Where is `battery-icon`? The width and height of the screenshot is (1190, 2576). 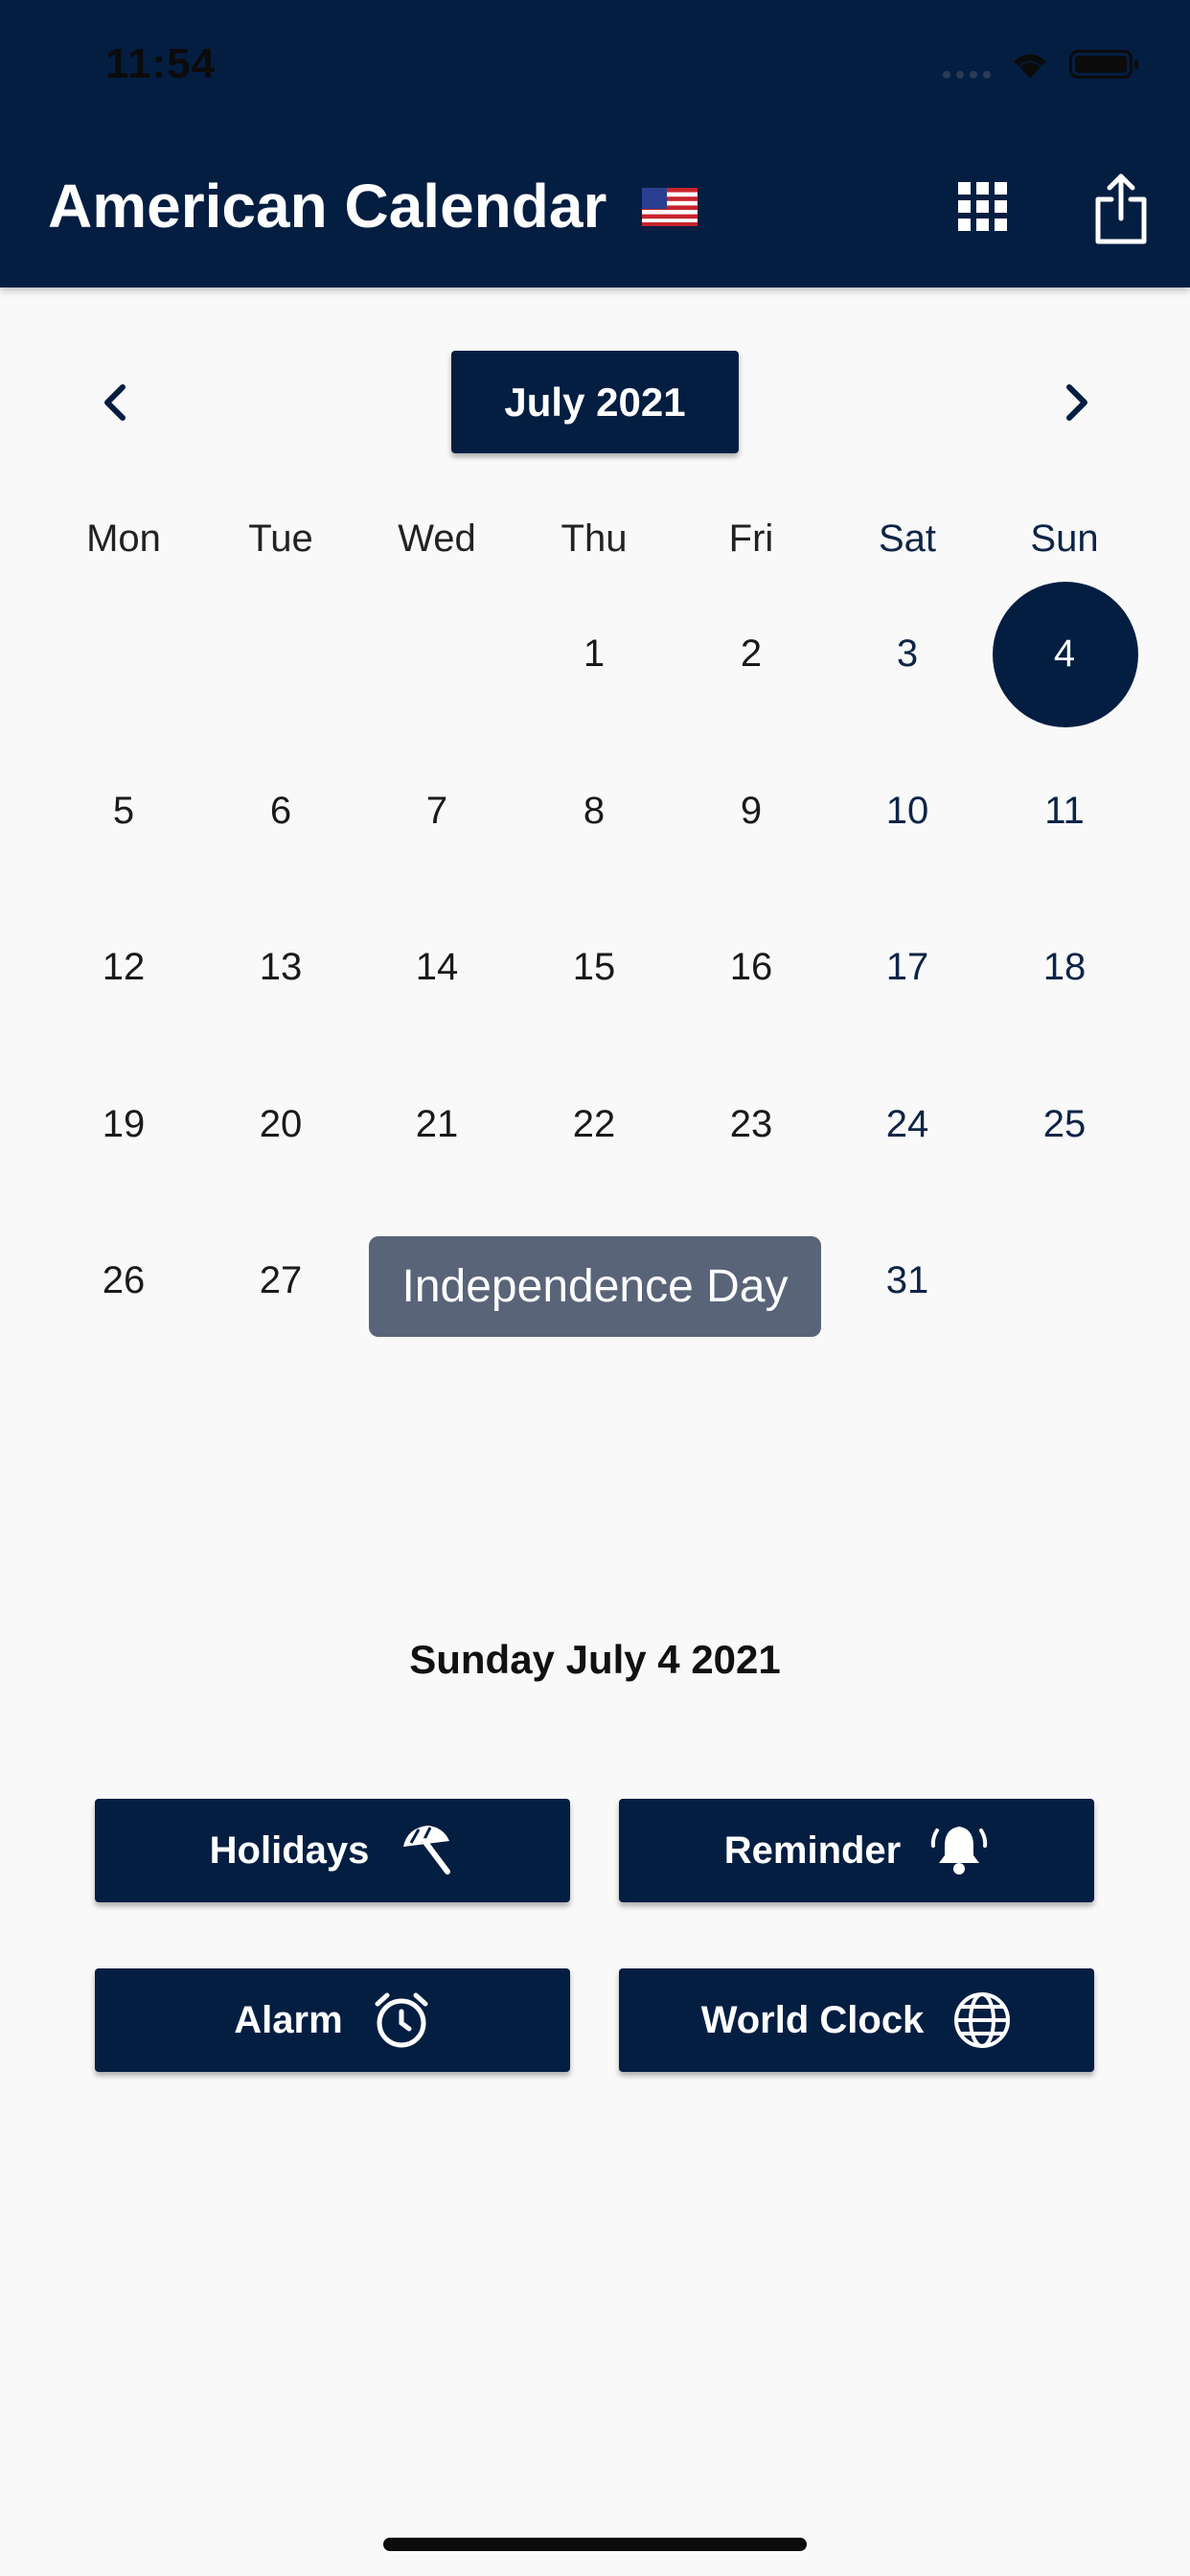 battery-icon is located at coordinates (1103, 64).